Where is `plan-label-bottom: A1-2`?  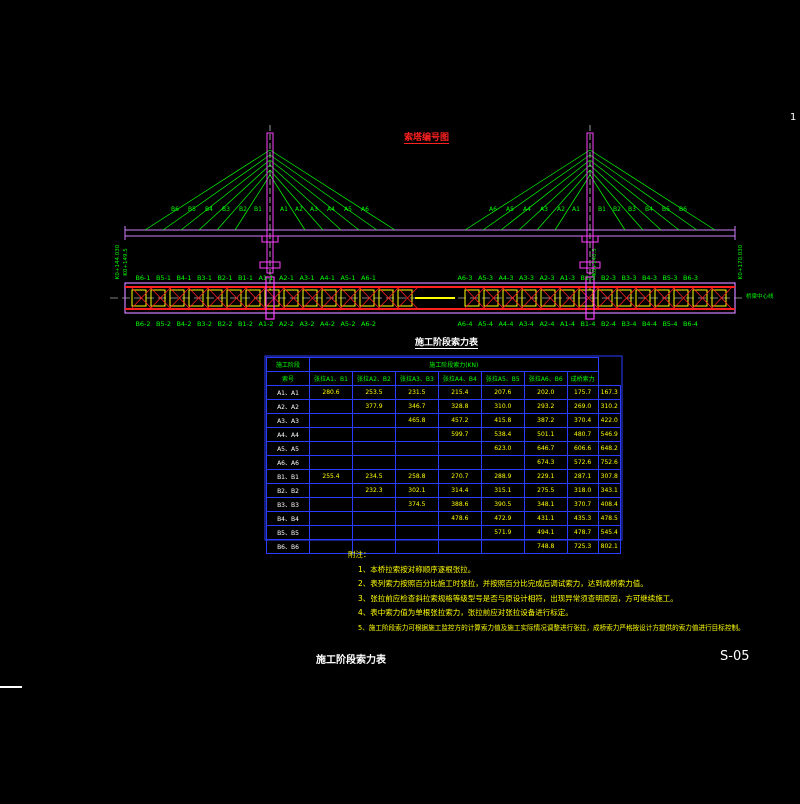 plan-label-bottom: A1-2 is located at coordinates (265, 324).